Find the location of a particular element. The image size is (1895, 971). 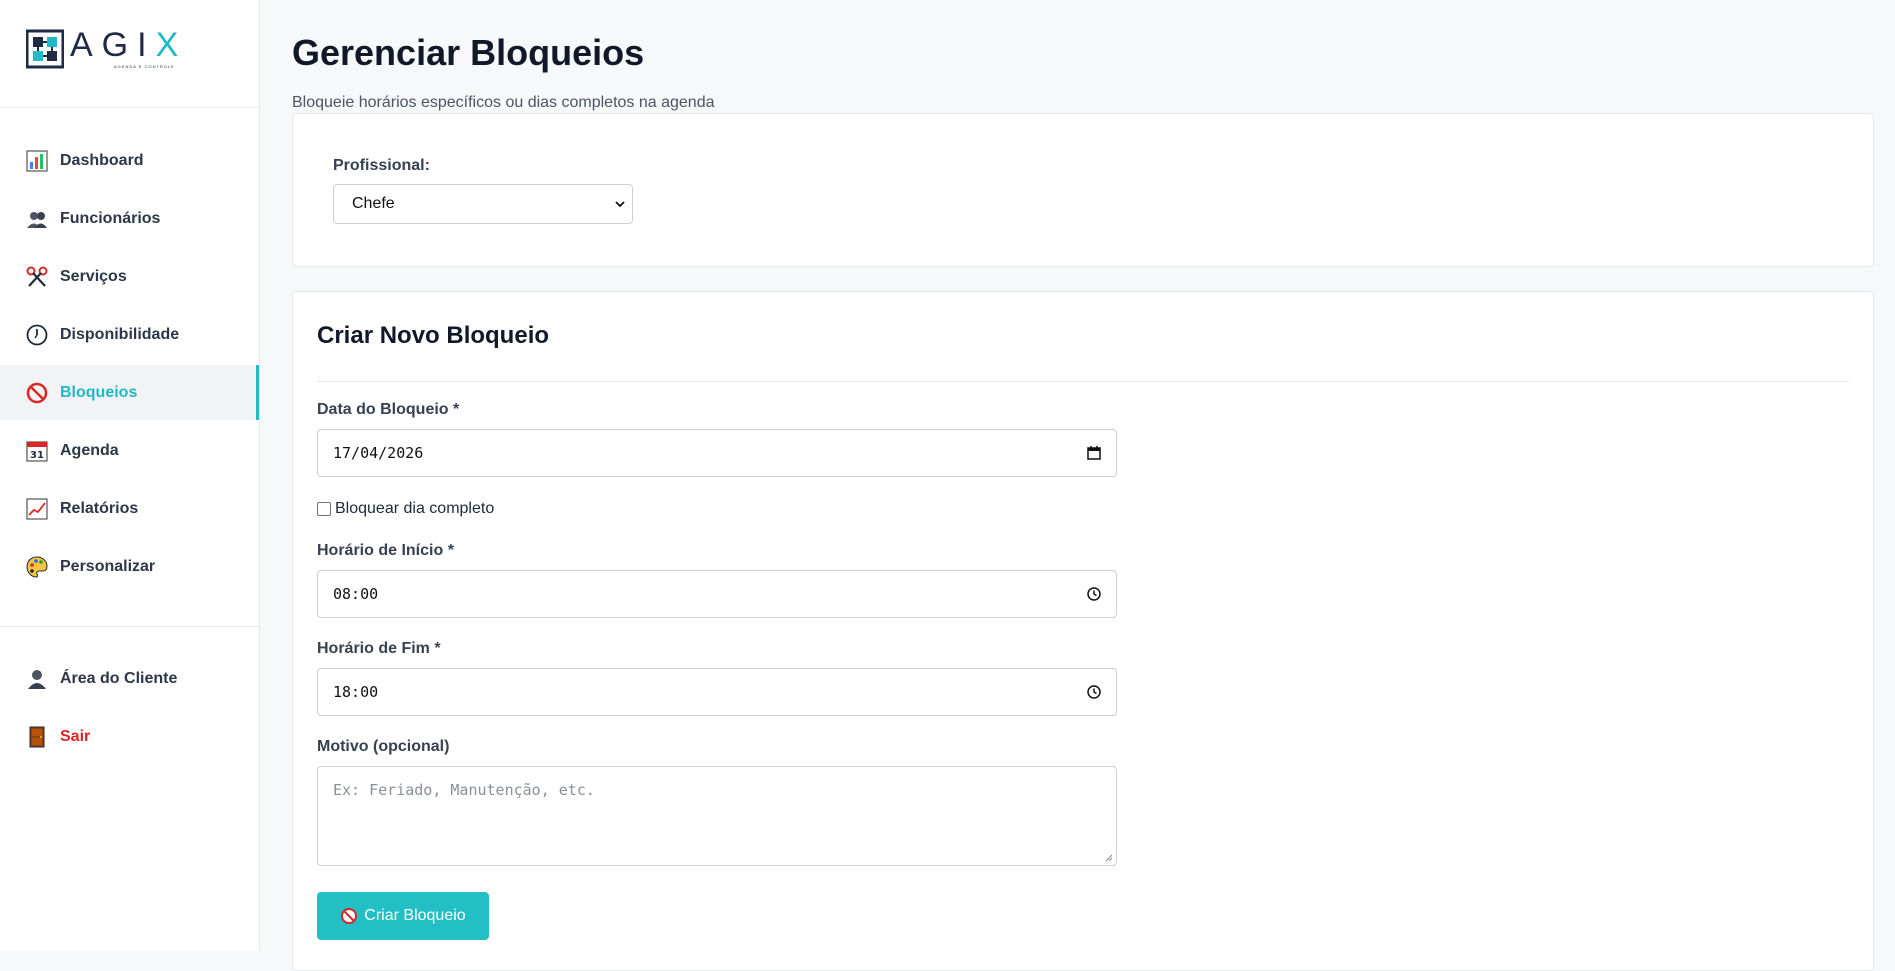

sidebar-item-relatorios: Relatórios is located at coordinates (129, 508).